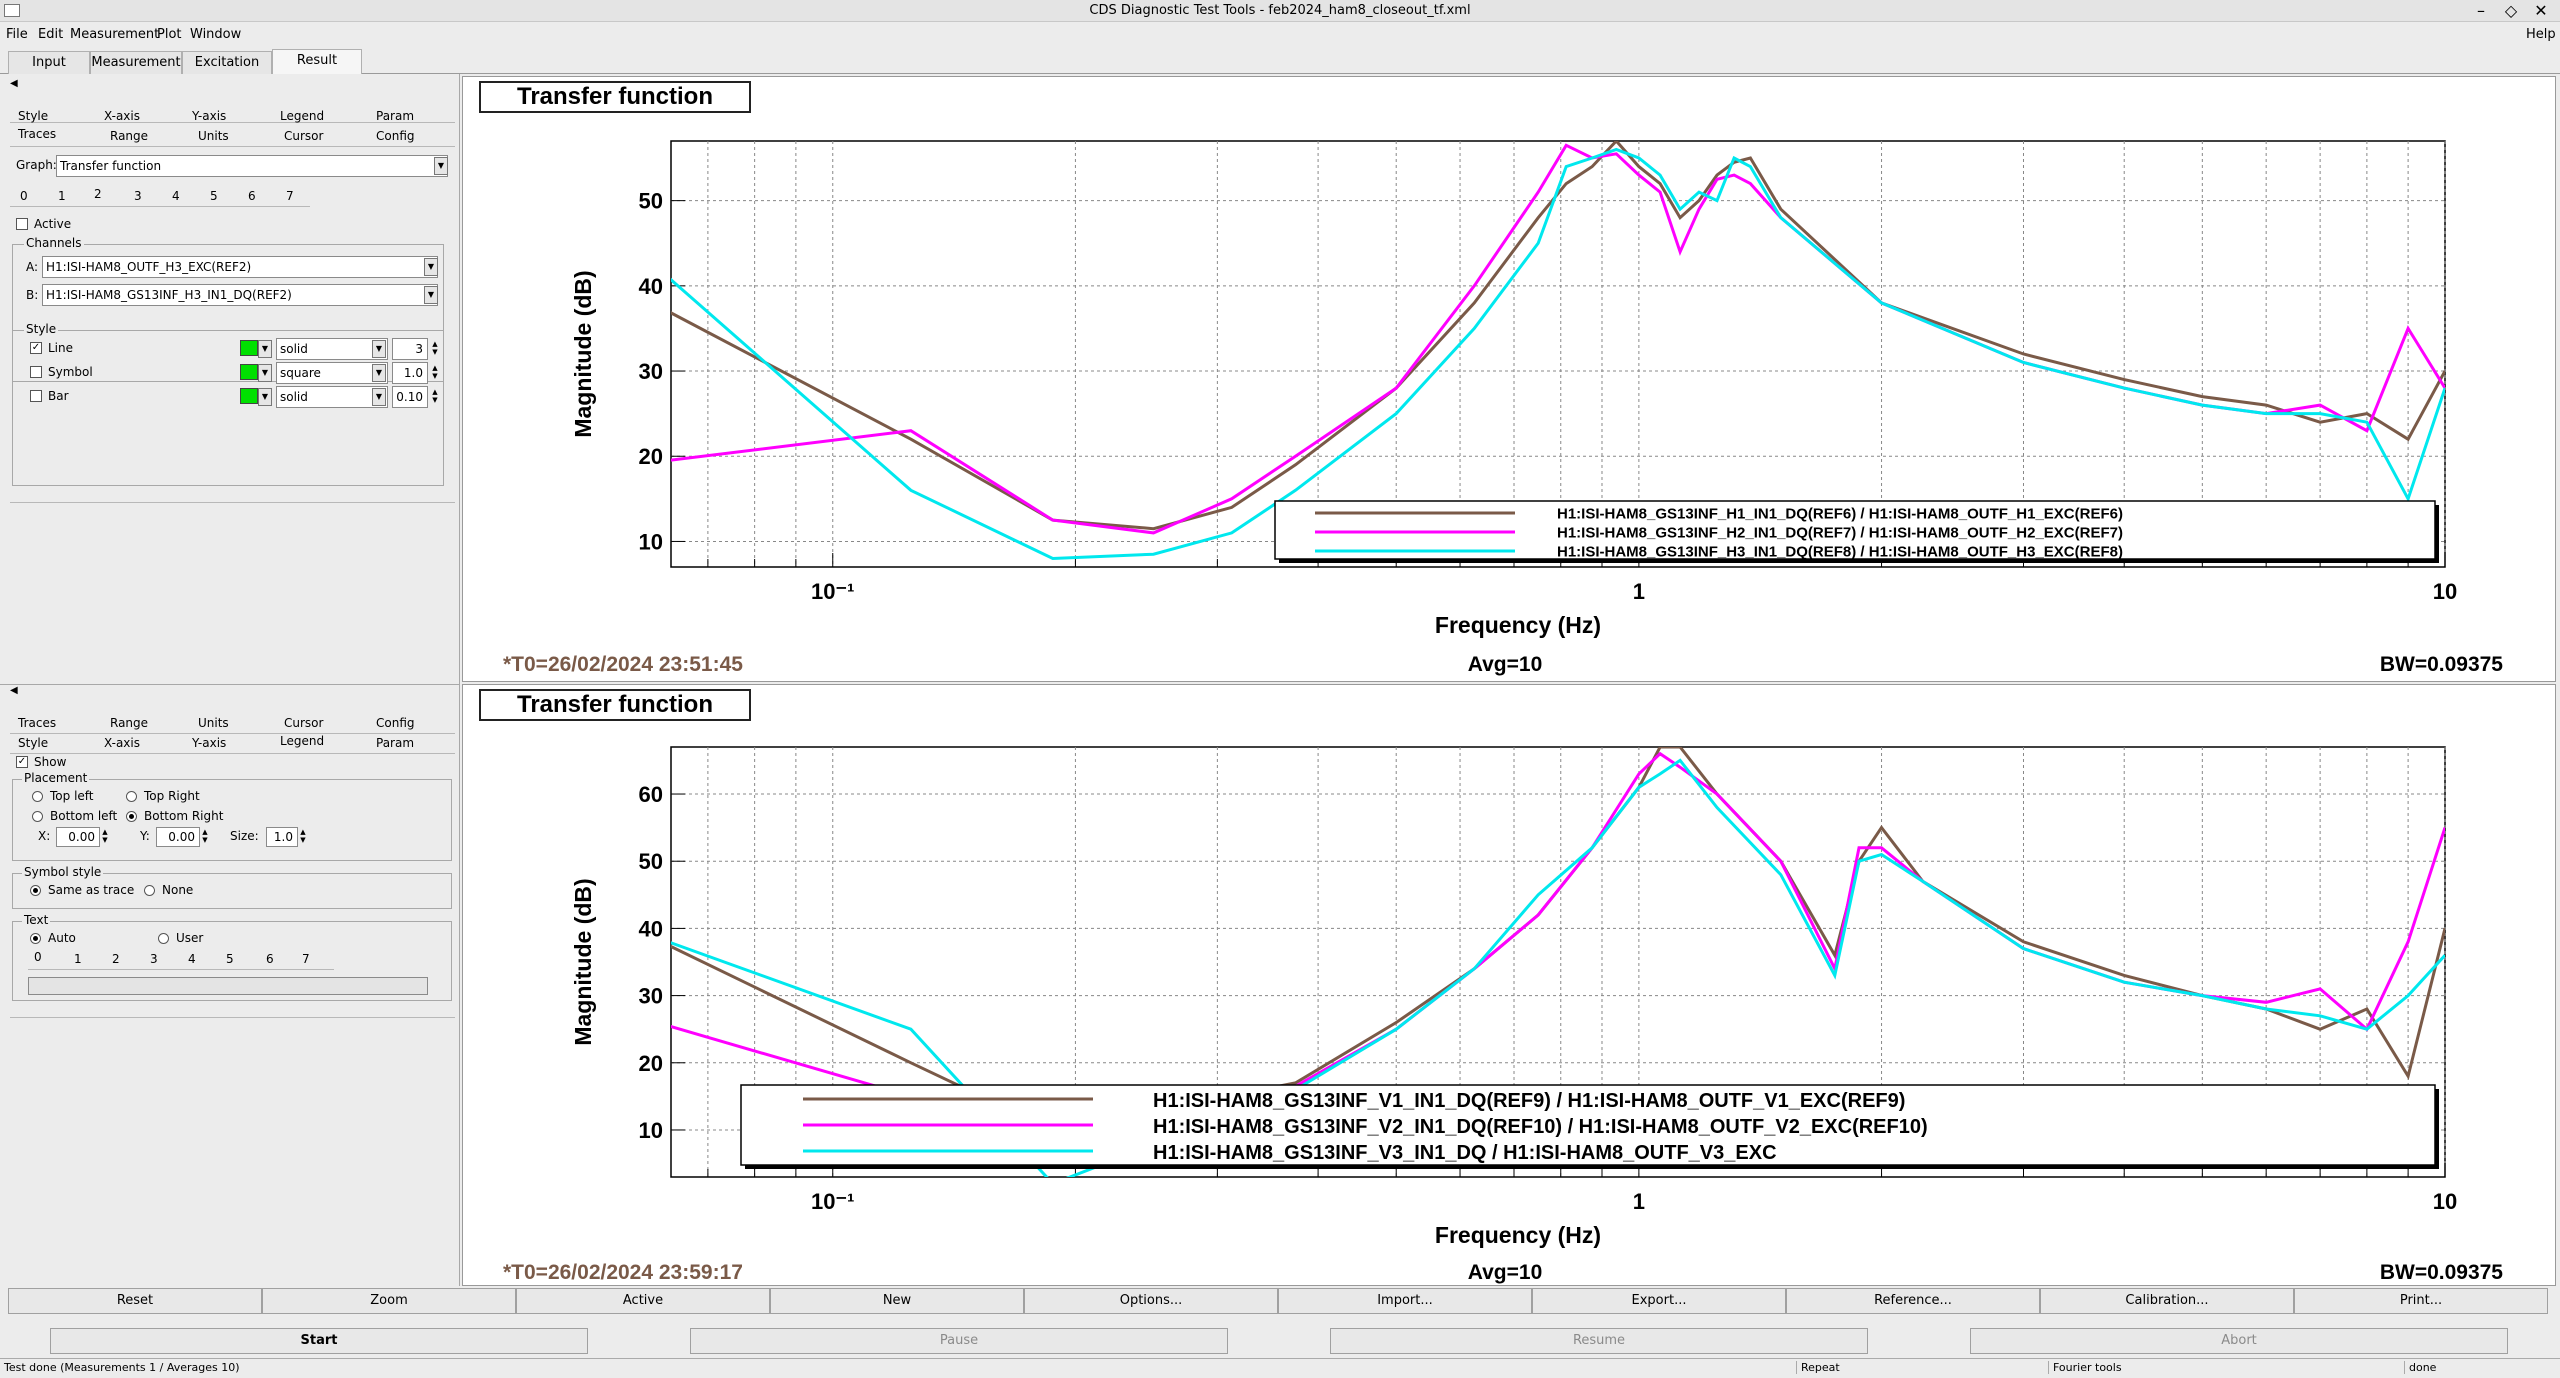 This screenshot has height=1378, width=2560. Describe the element at coordinates (389, 1301) in the screenshot. I see `zoom-button: Zoom` at that location.